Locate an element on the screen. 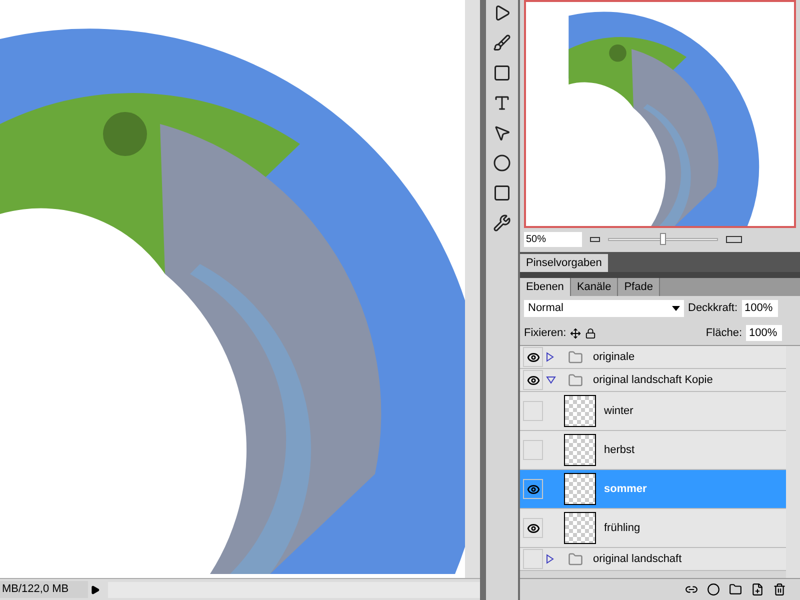 Image resolution: width=800 pixels, height=600 pixels. panel-tab: Ebenen is located at coordinates (545, 287).